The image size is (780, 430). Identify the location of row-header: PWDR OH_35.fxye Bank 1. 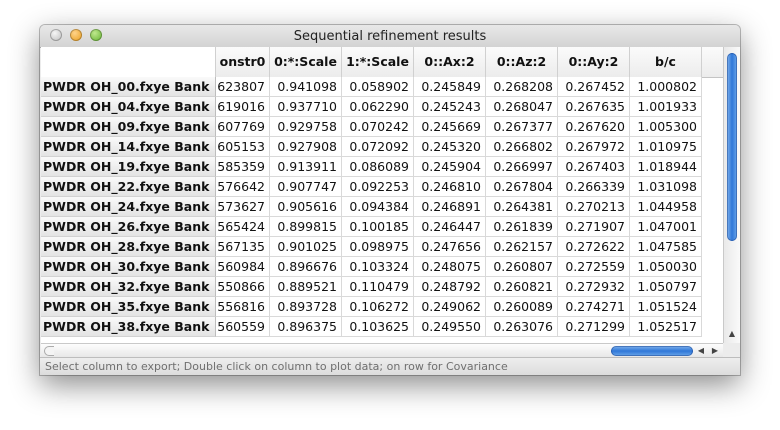
(128, 307).